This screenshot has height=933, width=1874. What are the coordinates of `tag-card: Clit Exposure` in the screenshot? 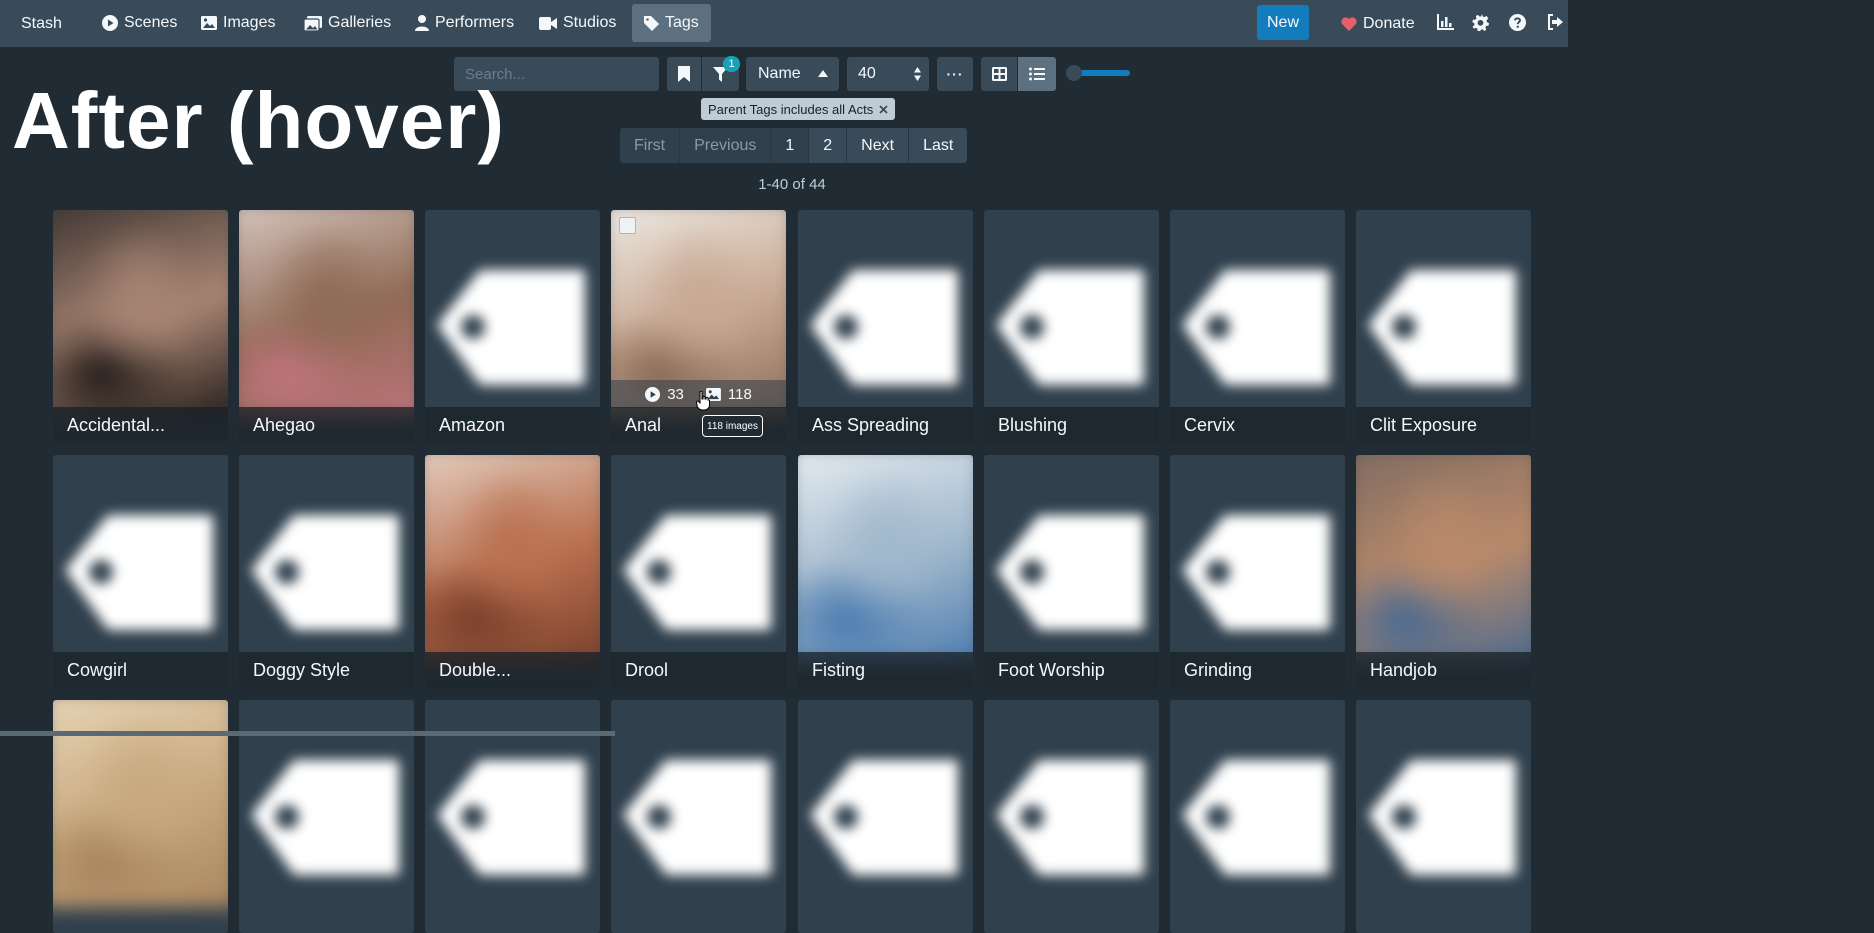 It's located at (1443, 326).